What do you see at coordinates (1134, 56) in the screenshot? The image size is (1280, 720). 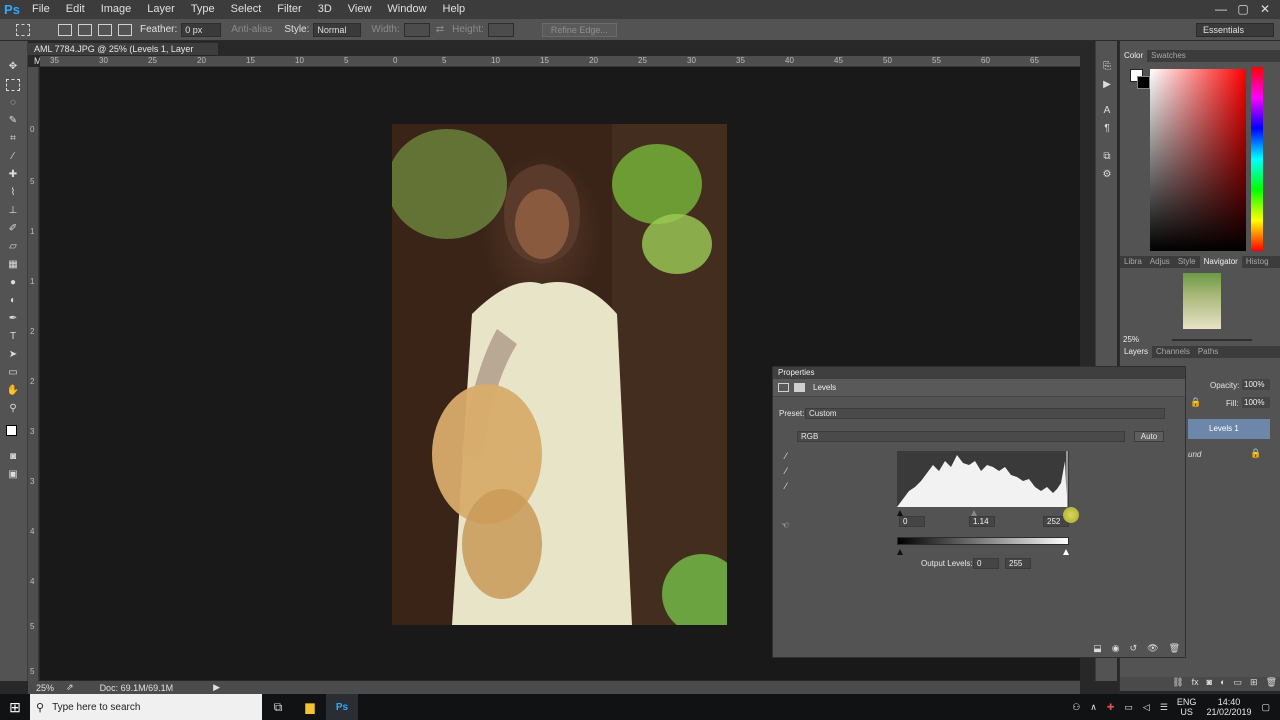 I see `tab-color: Color` at bounding box center [1134, 56].